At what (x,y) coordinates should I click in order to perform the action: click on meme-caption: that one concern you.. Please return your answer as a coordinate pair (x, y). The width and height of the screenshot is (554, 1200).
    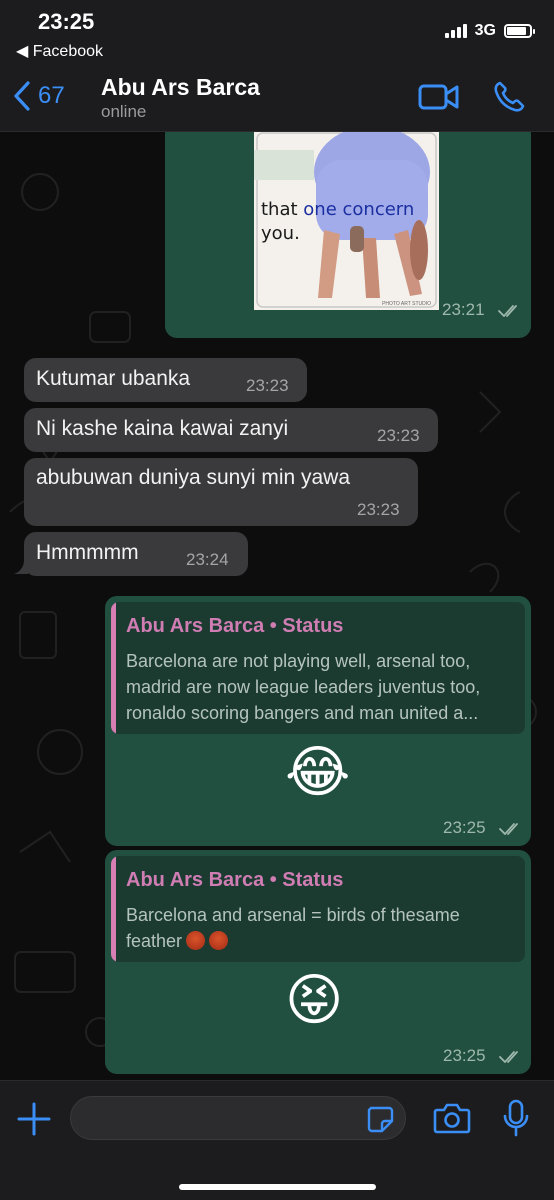
    Looking at the image, I should click on (338, 221).